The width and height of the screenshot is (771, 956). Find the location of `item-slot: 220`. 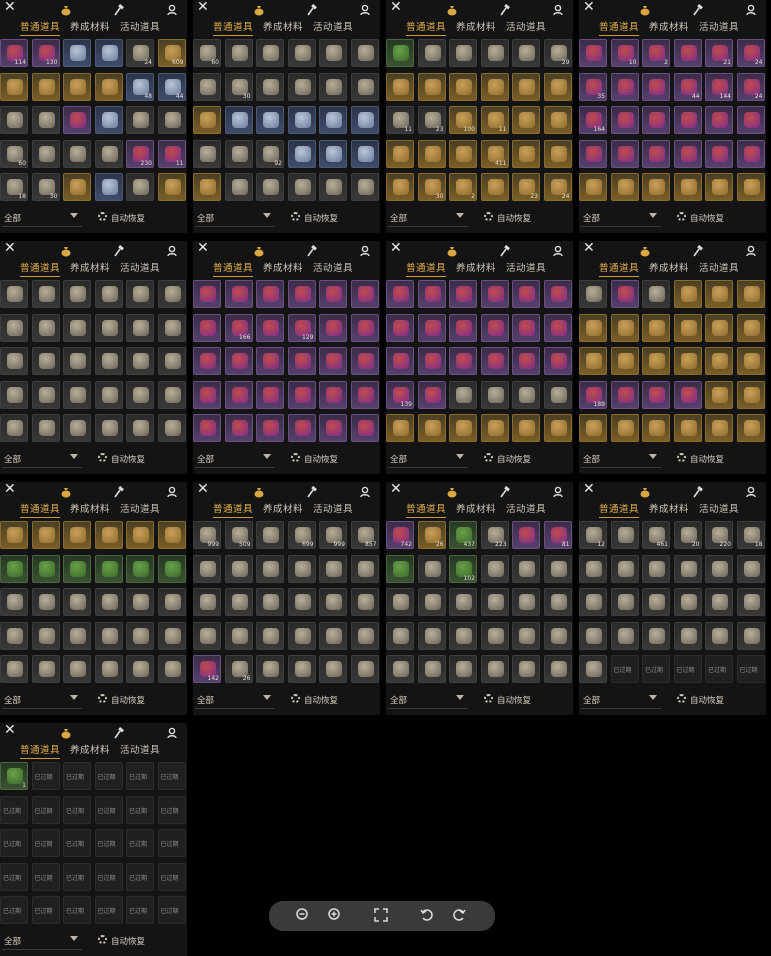

item-slot: 220 is located at coordinates (719, 535).